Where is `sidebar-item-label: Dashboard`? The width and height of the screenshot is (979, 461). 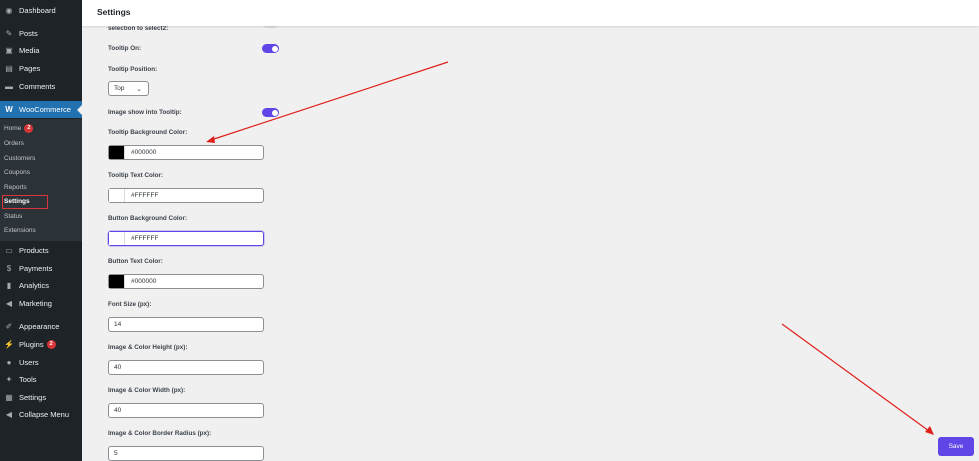
sidebar-item-label: Dashboard is located at coordinates (37, 10).